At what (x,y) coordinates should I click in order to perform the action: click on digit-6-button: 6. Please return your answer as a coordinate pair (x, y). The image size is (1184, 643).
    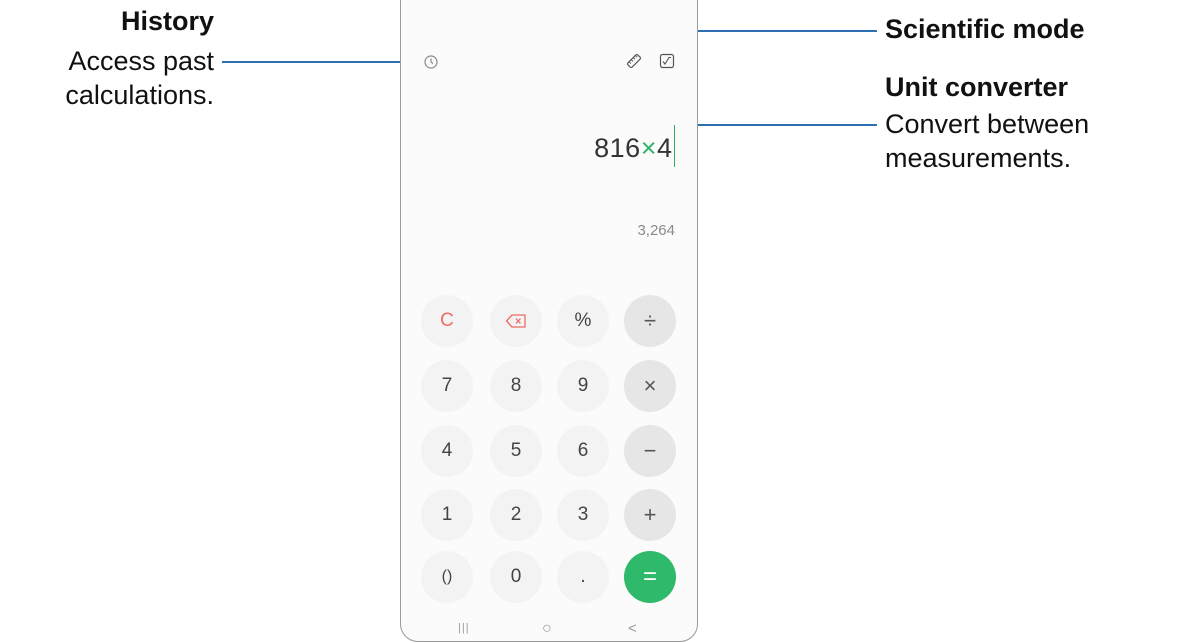
    Looking at the image, I should click on (583, 451).